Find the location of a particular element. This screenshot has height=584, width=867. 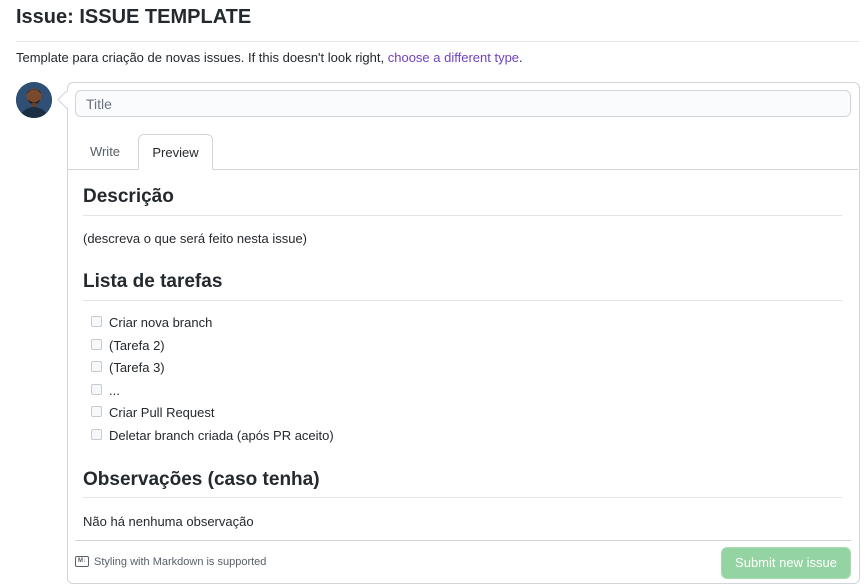

tab-preview: Preview is located at coordinates (175, 152).